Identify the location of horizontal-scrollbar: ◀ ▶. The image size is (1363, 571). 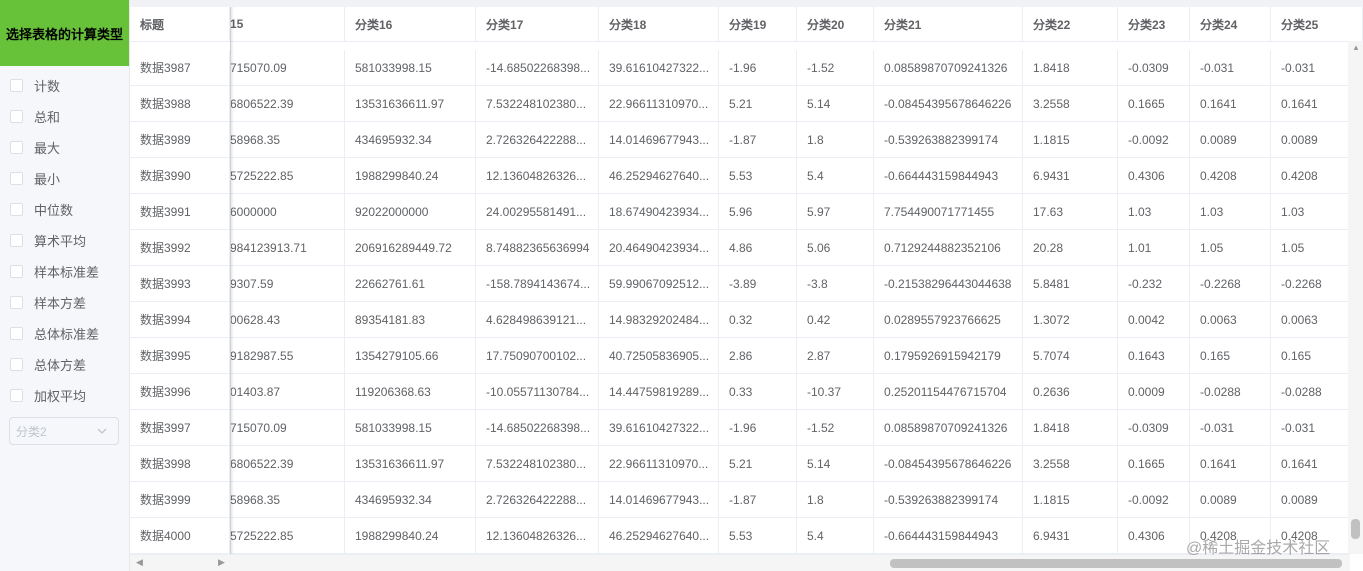
(740, 562).